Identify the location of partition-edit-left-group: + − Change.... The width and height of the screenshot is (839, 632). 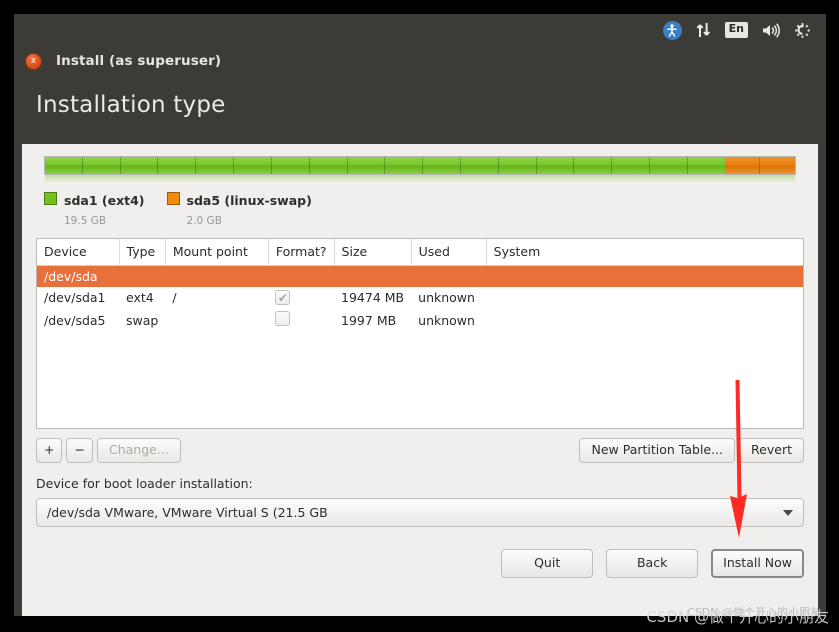
(108, 450).